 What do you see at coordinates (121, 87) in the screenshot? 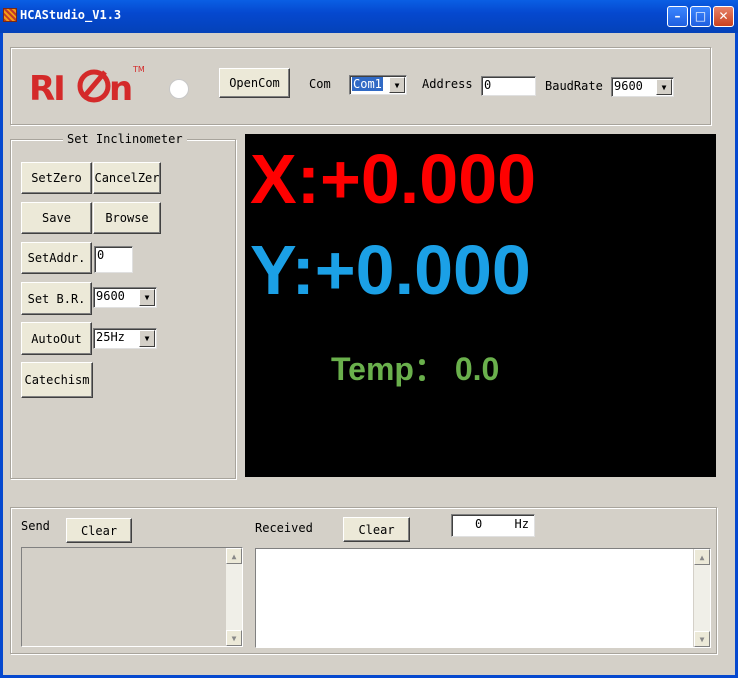
I see `svg-text: n` at bounding box center [121, 87].